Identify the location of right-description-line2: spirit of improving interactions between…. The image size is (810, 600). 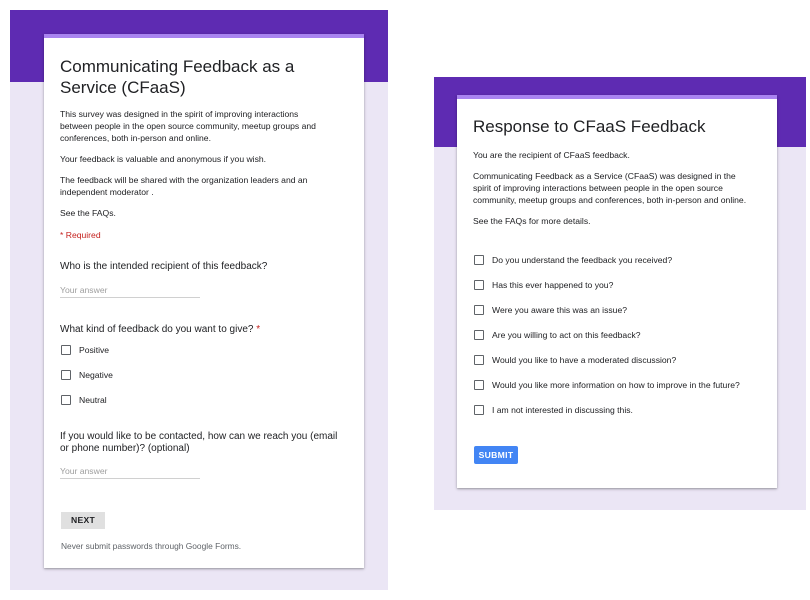
(598, 188).